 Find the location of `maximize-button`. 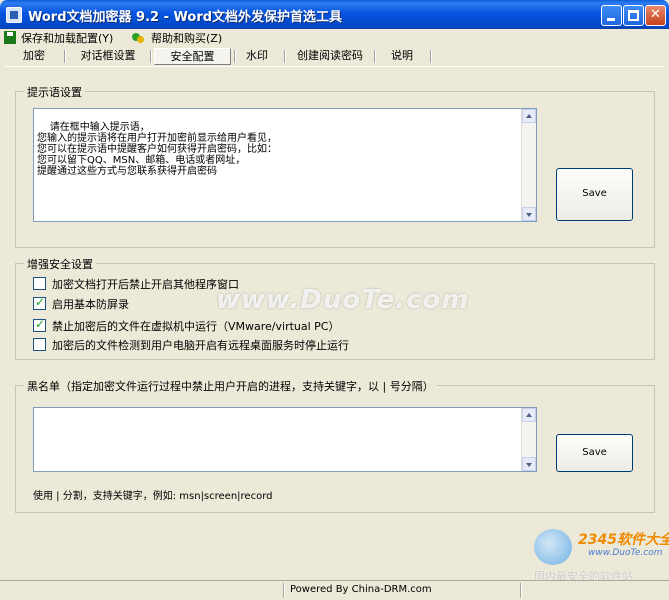

maximize-button is located at coordinates (633, 15).